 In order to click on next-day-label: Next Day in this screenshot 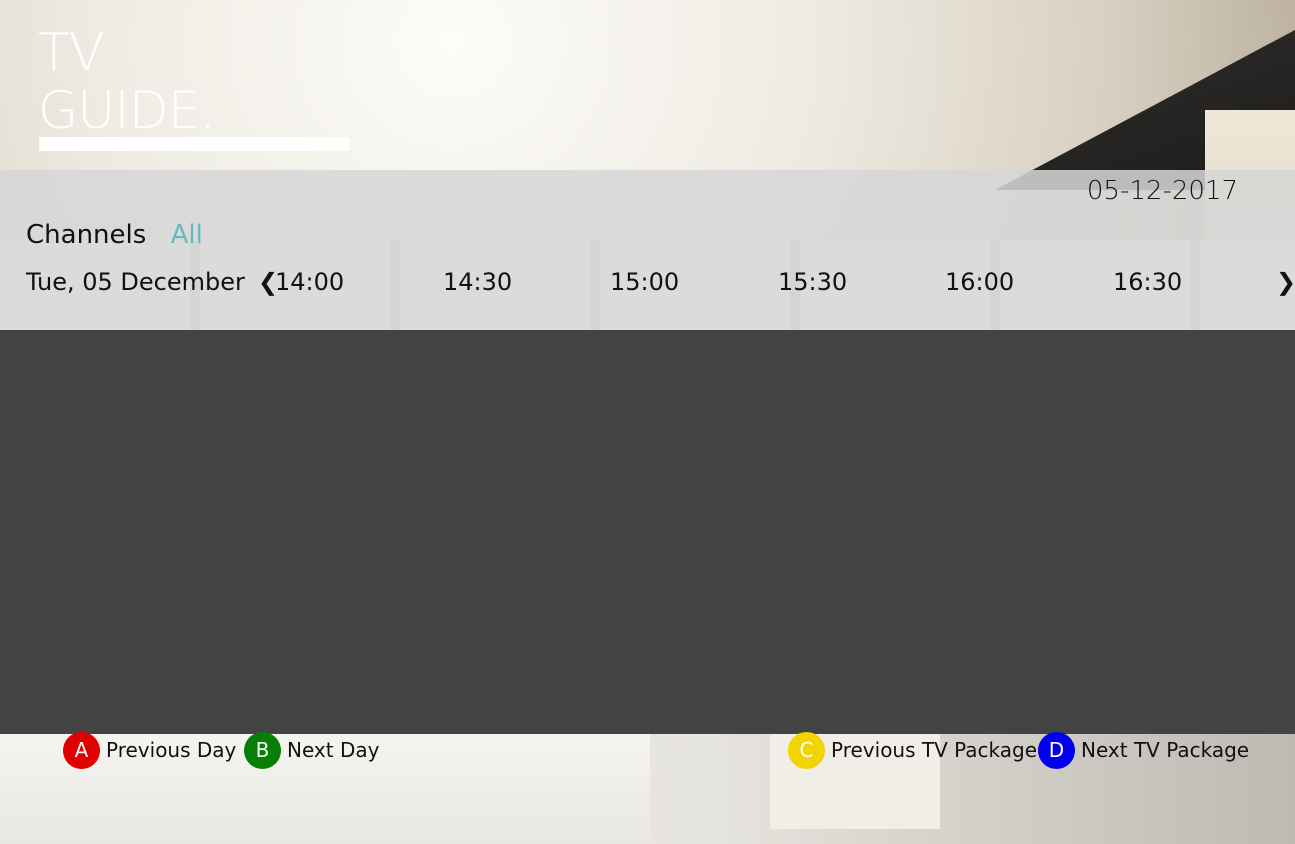, I will do `click(333, 750)`.